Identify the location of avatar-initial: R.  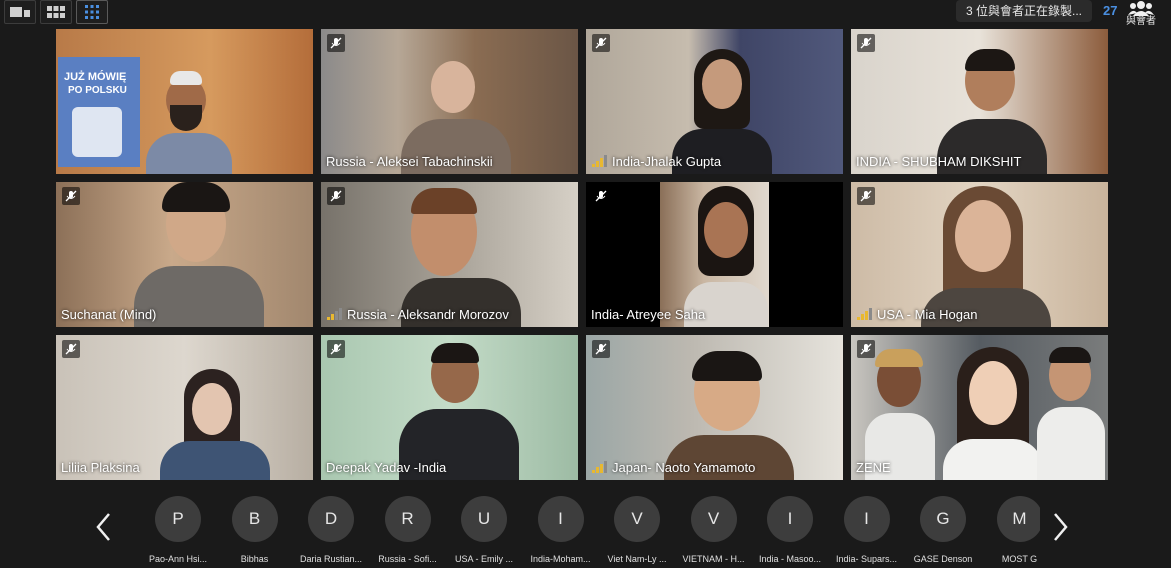
(407, 519).